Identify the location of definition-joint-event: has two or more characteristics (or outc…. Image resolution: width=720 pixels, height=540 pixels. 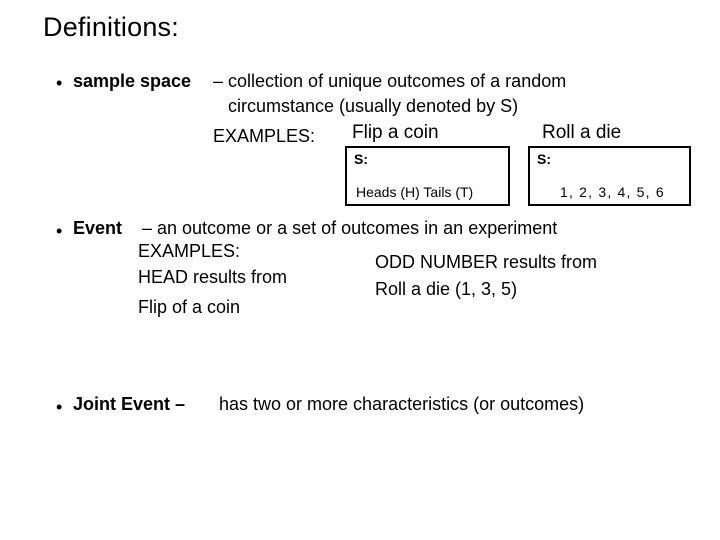
(402, 404).